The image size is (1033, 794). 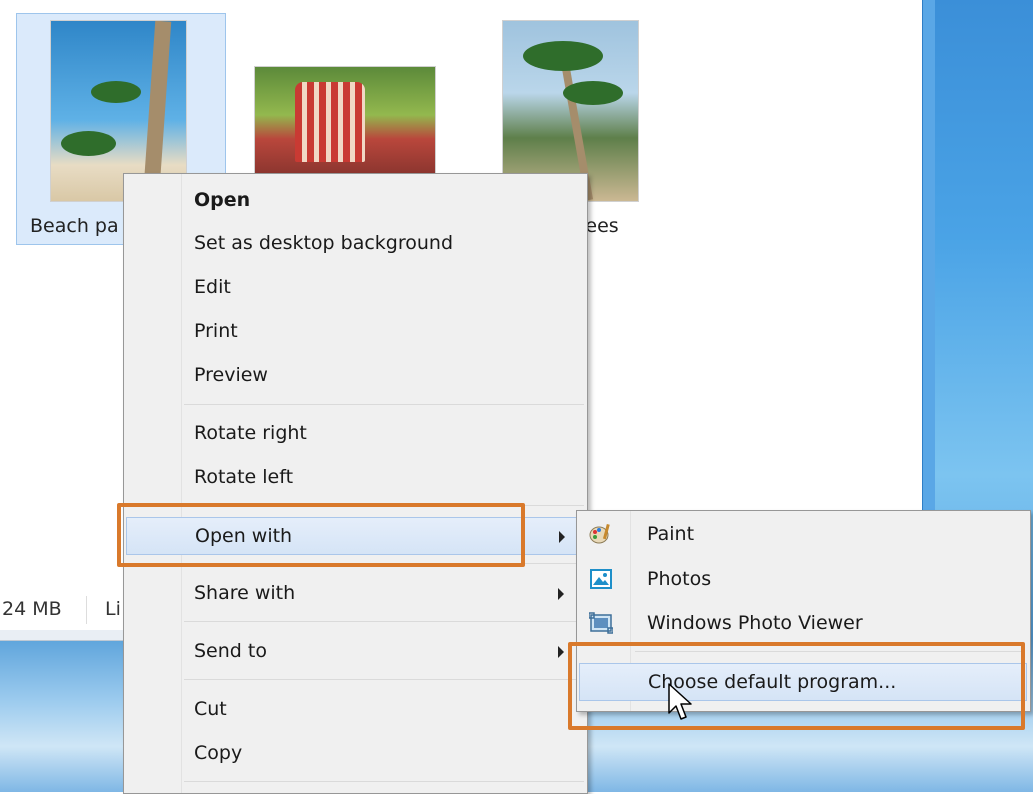 What do you see at coordinates (355, 434) in the screenshot?
I see `menu-item-rotate-right: Rotate right` at bounding box center [355, 434].